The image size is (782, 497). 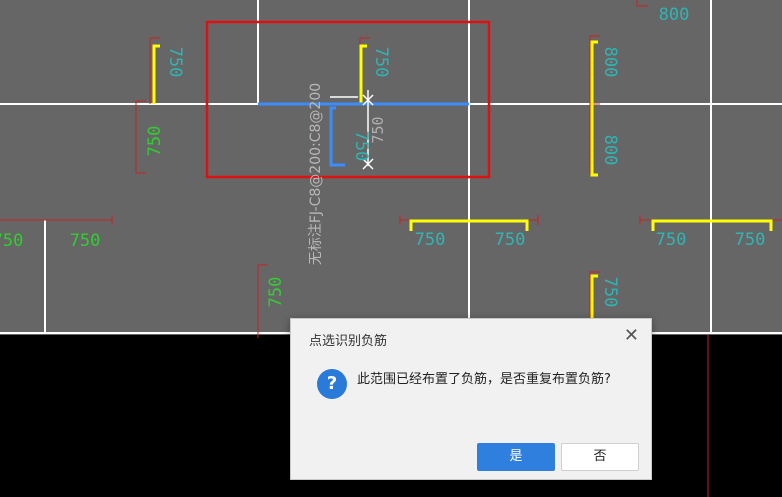 I want to click on dialog-message: 此范围已经布置了负筋，是否重复布置负筋?, so click(x=484, y=379).